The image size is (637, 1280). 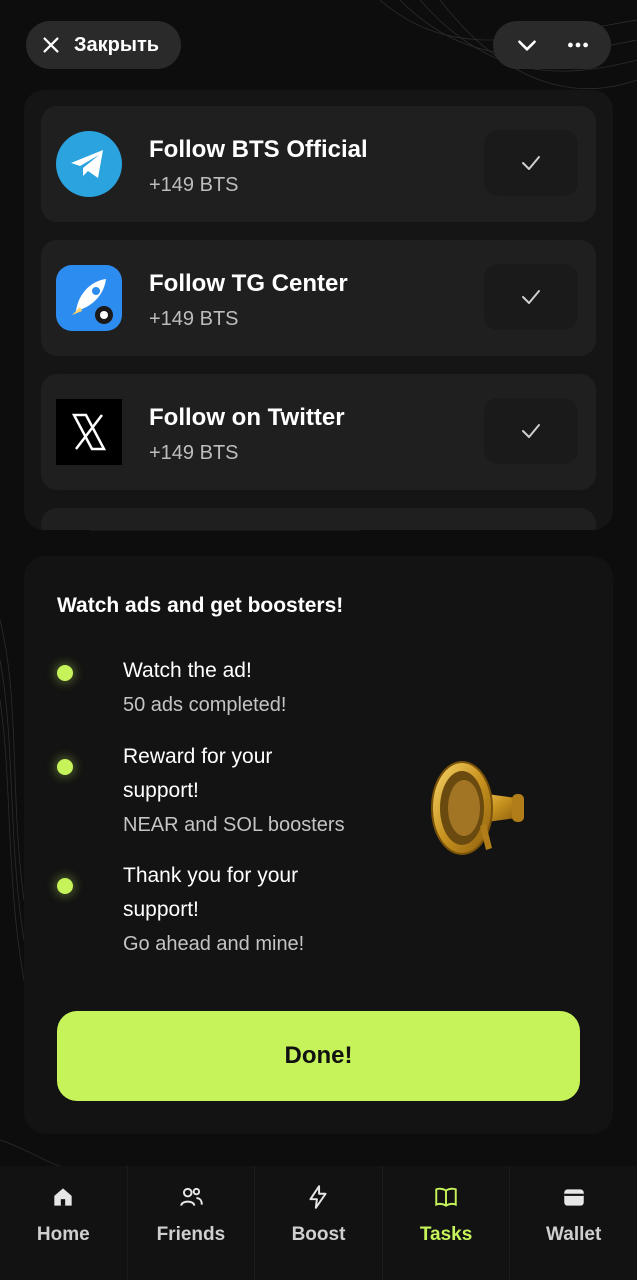 What do you see at coordinates (89, 164) in the screenshot?
I see `telegram-icon` at bounding box center [89, 164].